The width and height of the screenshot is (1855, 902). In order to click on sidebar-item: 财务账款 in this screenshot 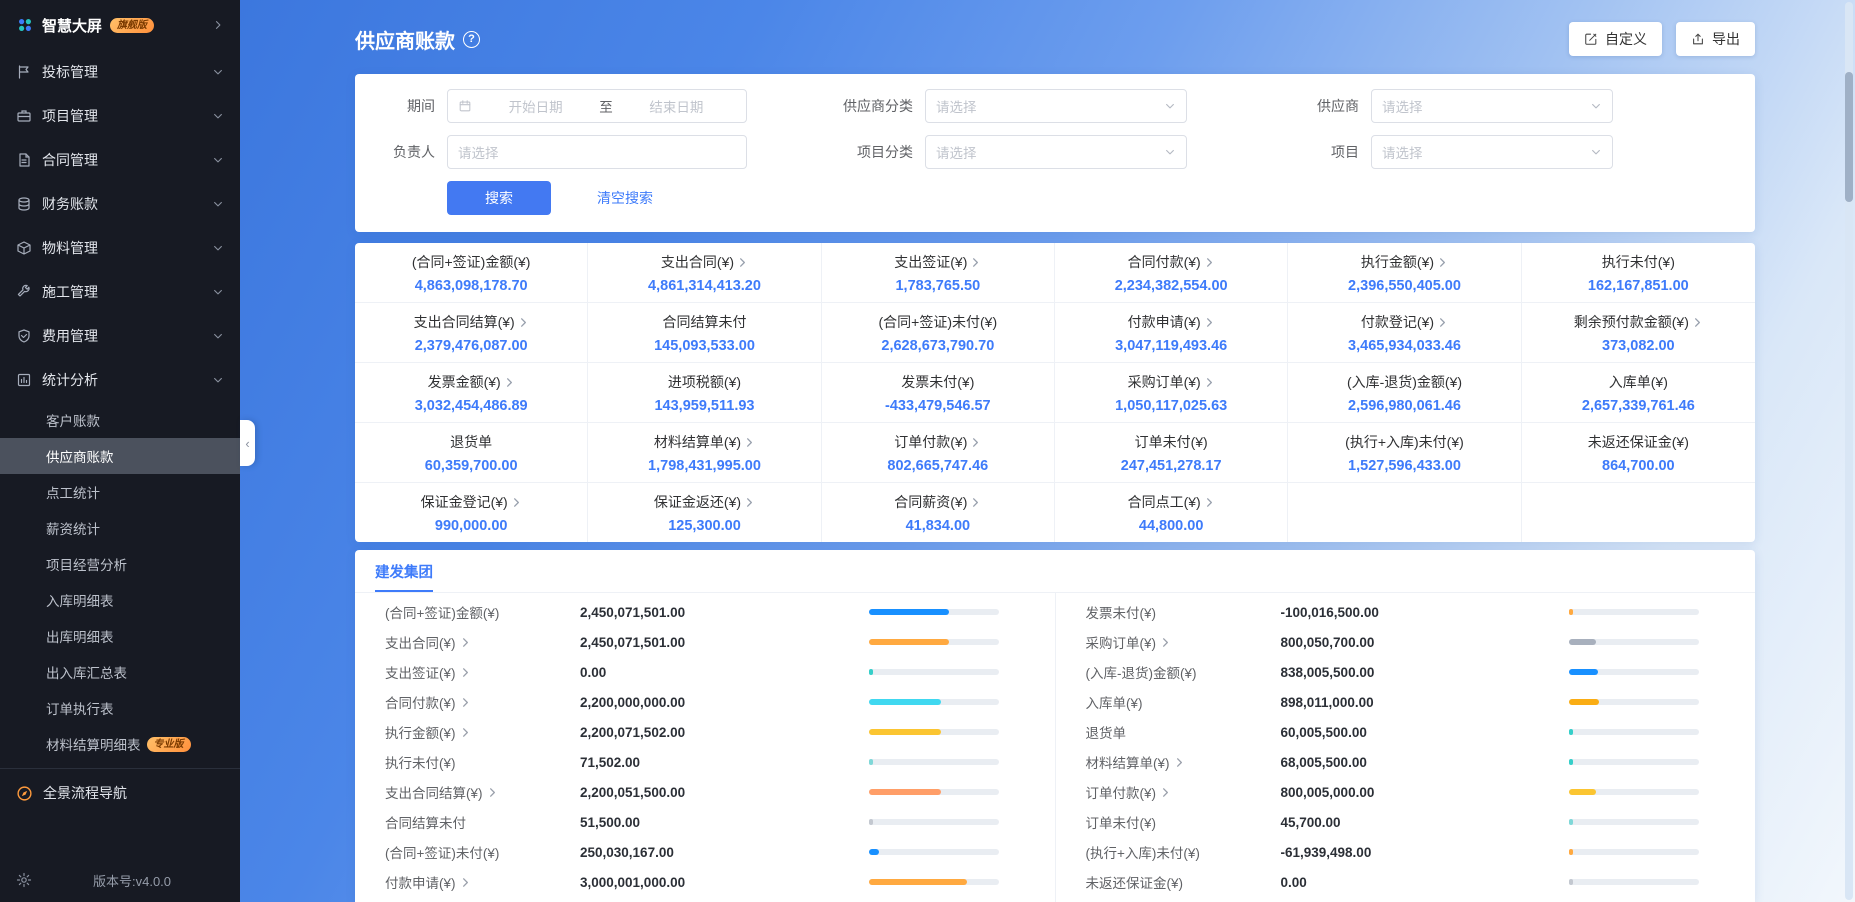, I will do `click(120, 204)`.